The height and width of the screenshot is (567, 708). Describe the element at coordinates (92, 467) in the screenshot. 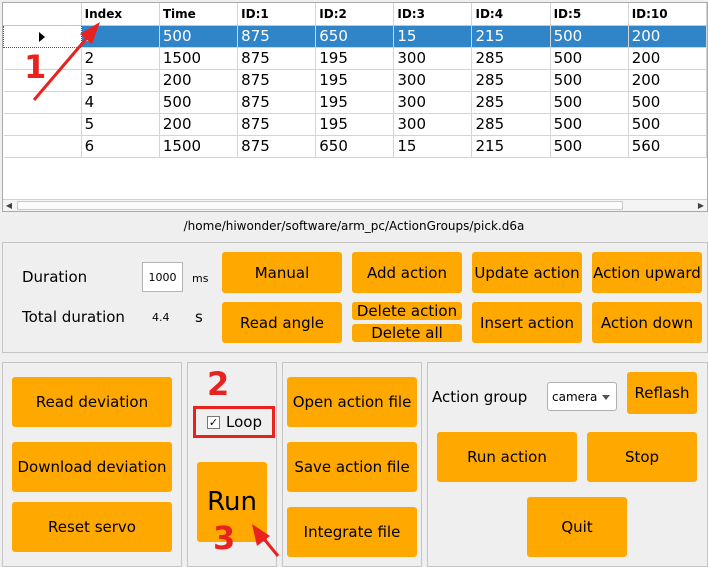

I see `download-deviation-button: Download deviation` at that location.